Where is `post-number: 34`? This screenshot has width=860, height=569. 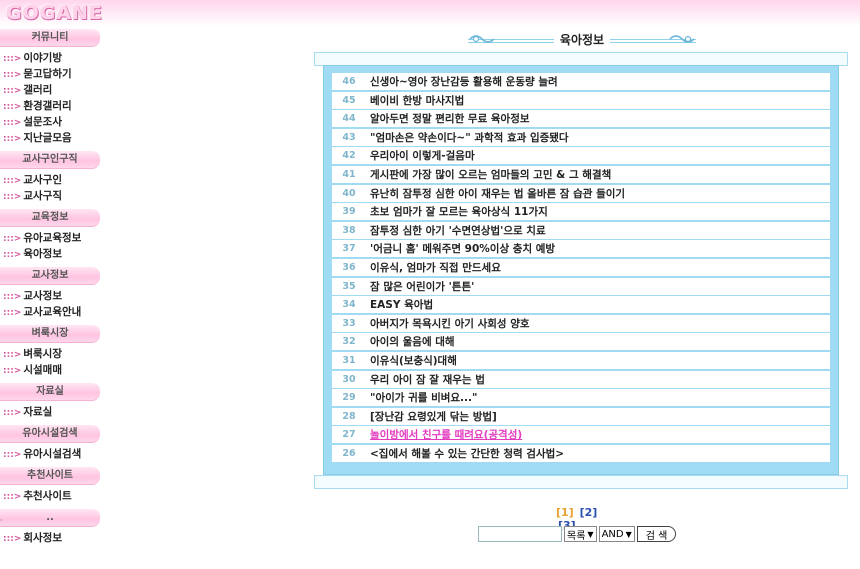
post-number: 34 is located at coordinates (349, 305).